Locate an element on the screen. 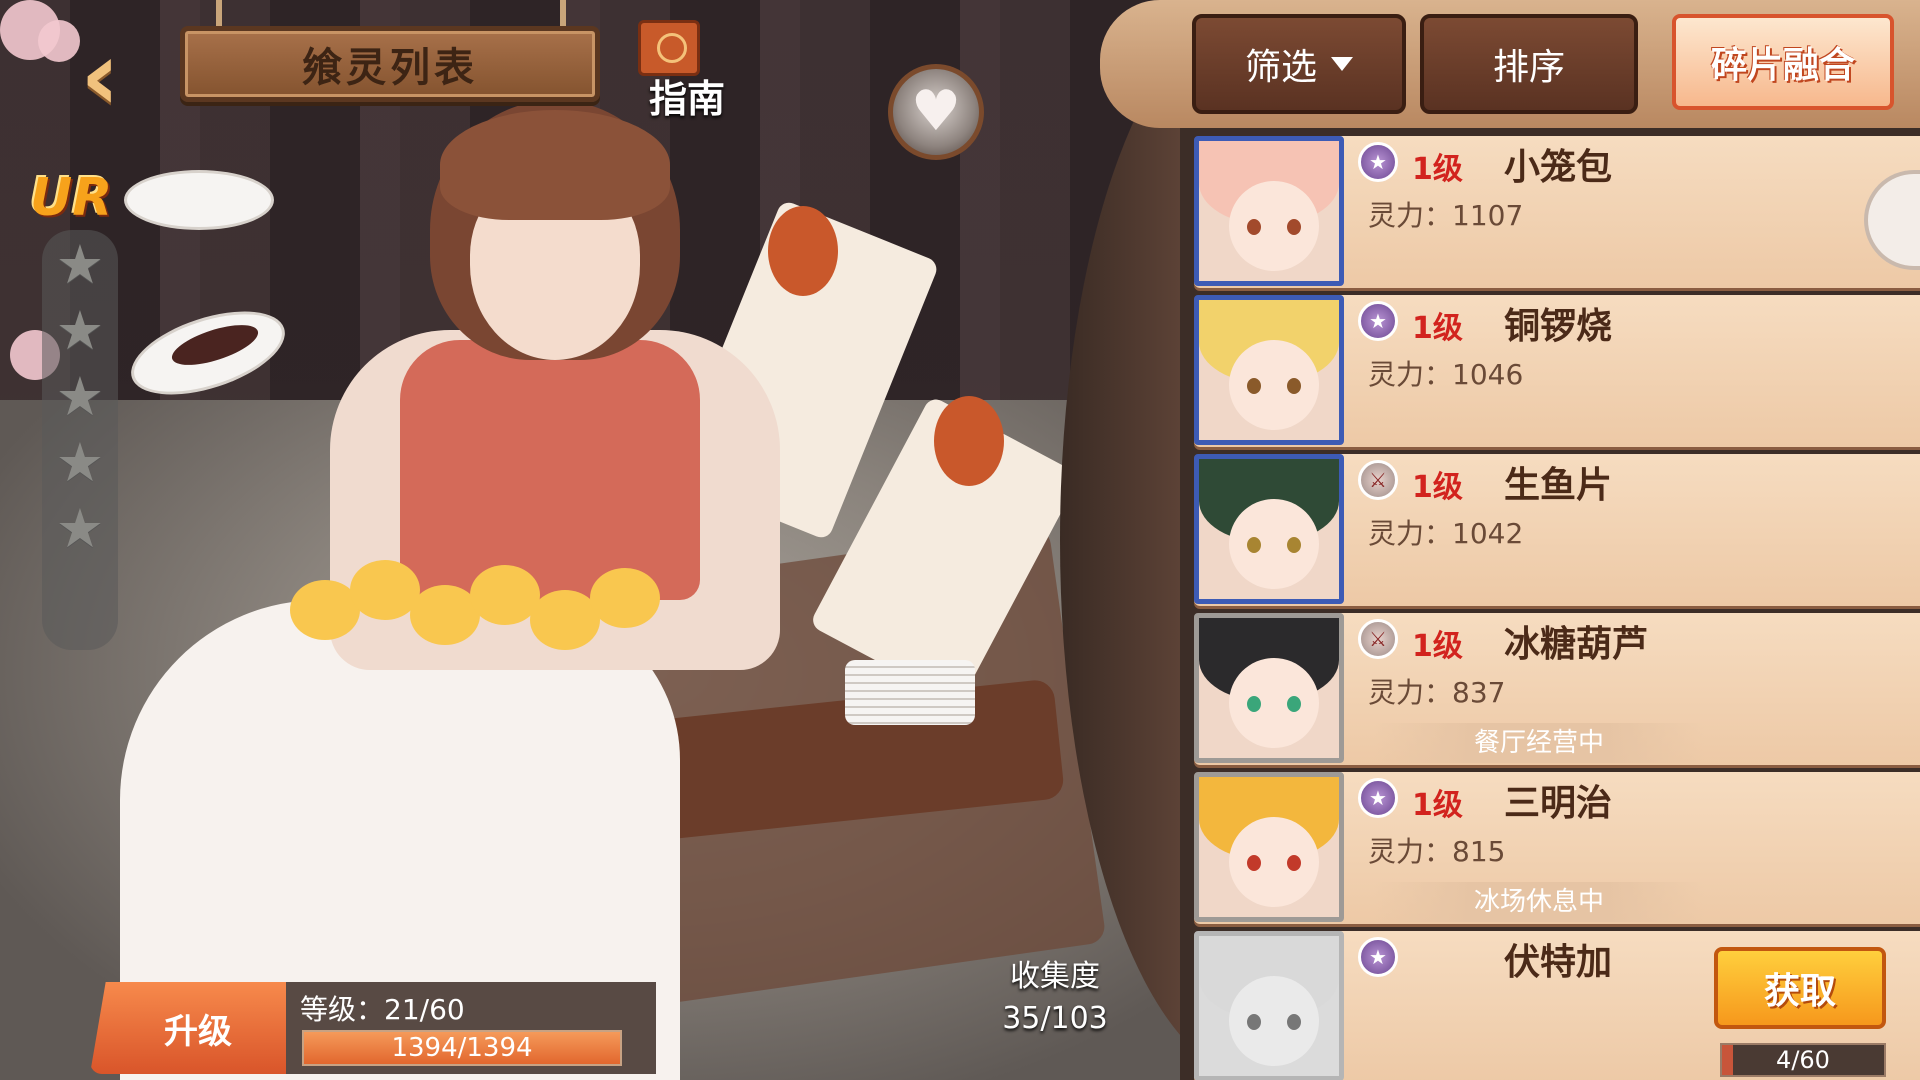 Image resolution: width=1920 pixels, height=1080 pixels. sort-button: 排序 is located at coordinates (1529, 64).